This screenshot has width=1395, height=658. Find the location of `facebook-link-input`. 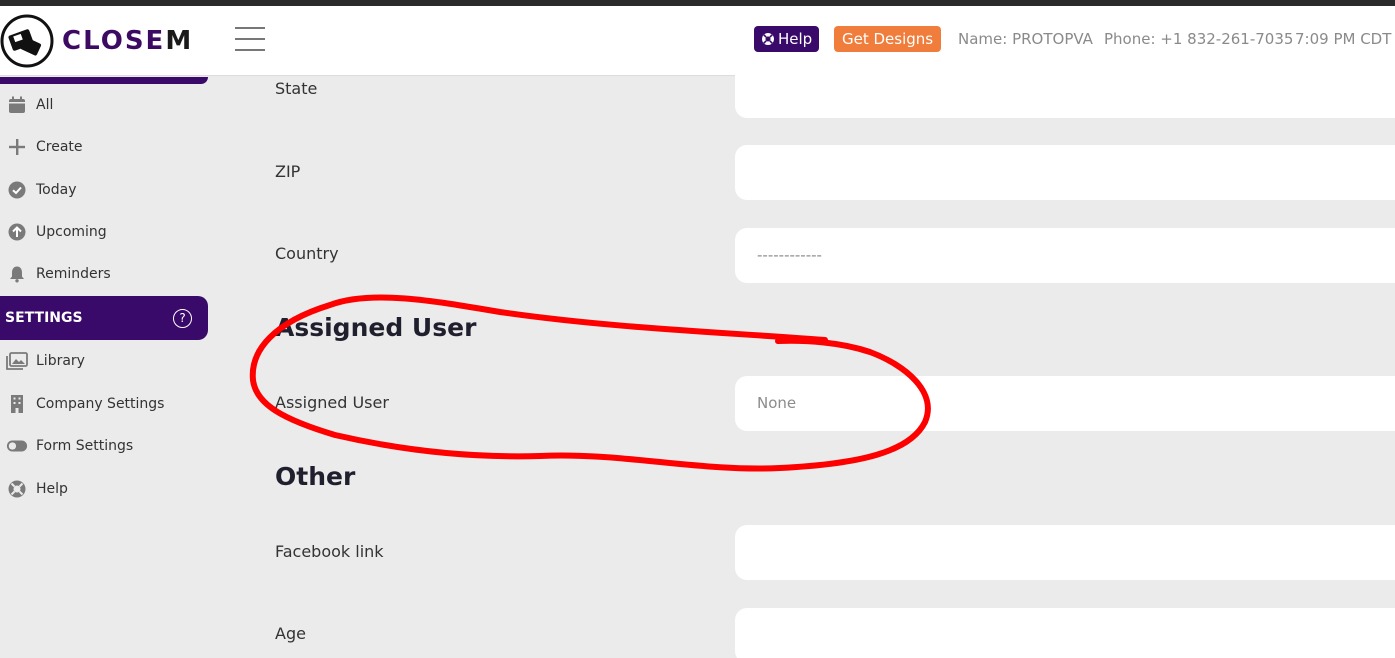

facebook-link-input is located at coordinates (1065, 552).